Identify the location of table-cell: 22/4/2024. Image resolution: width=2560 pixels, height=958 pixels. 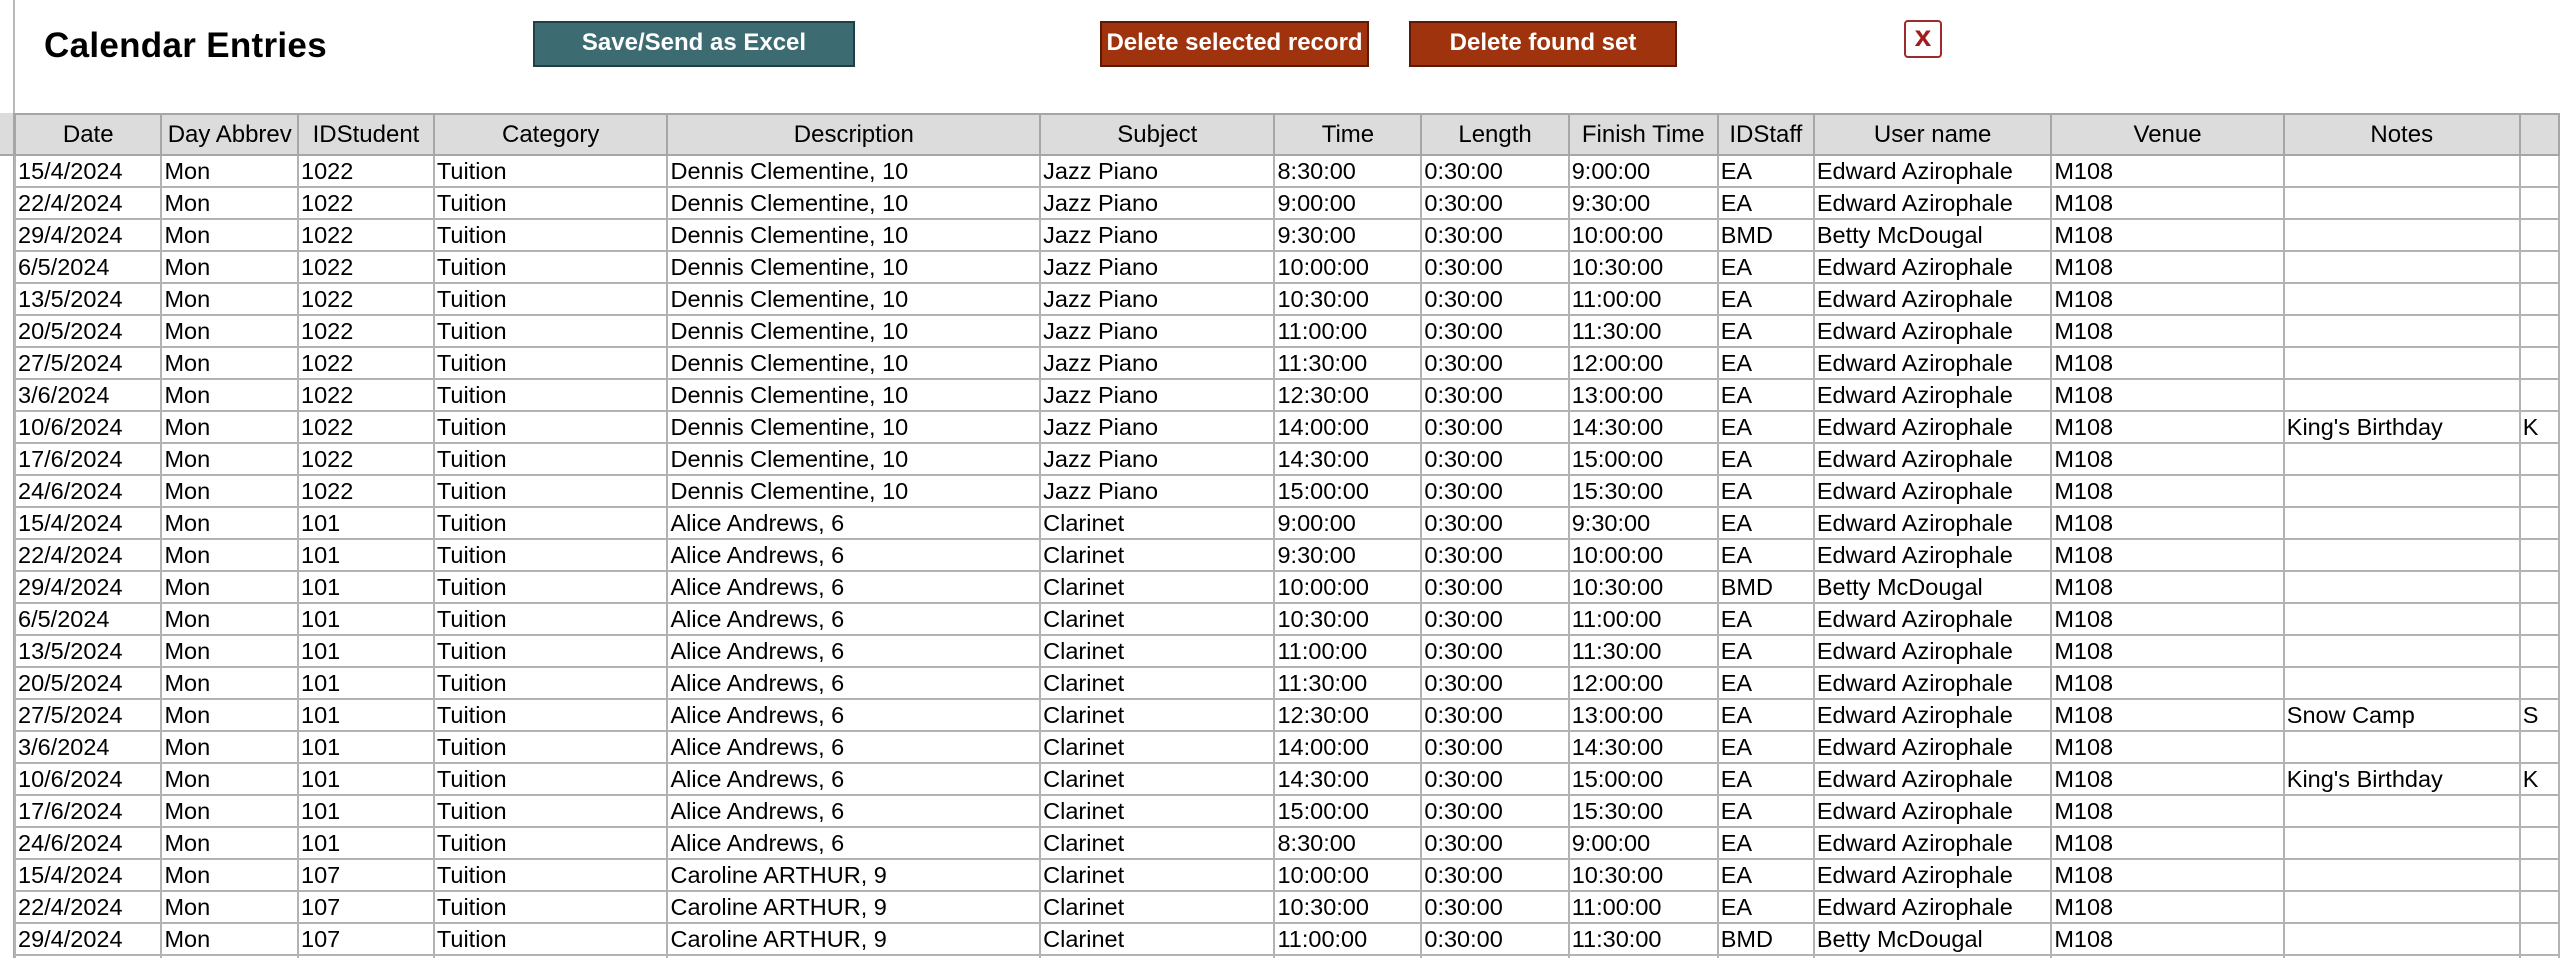
(88, 907).